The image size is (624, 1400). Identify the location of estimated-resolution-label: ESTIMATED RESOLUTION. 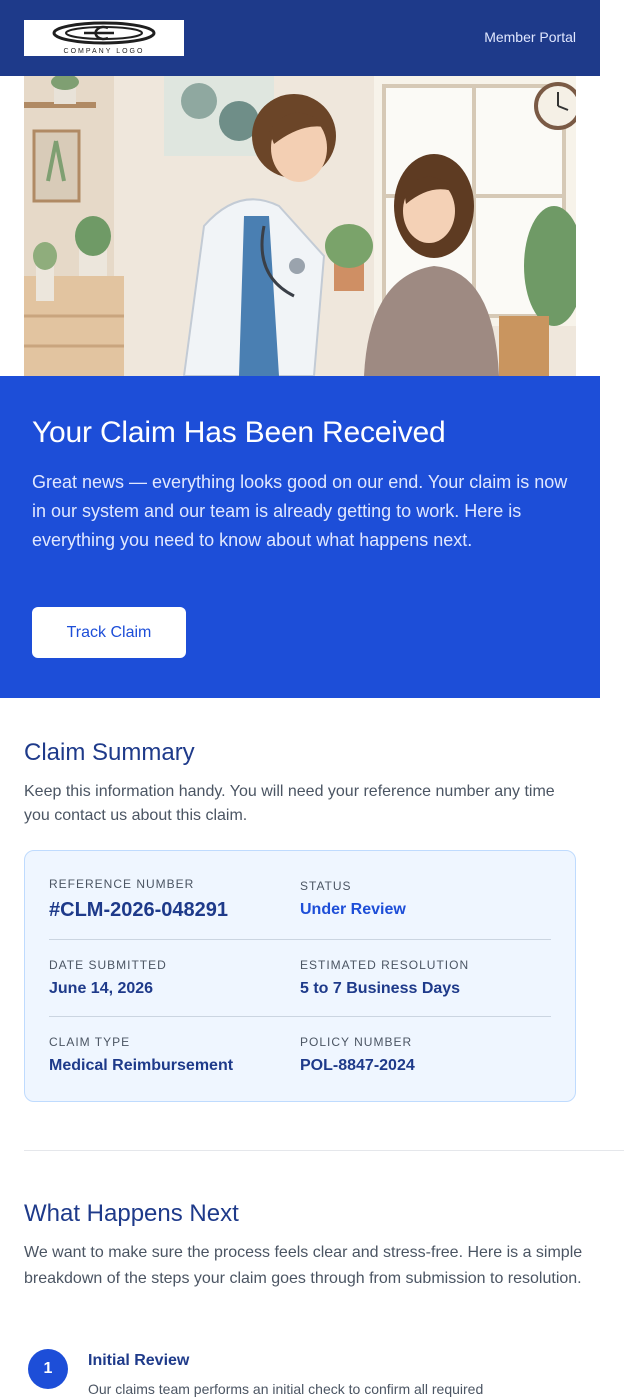
(385, 965).